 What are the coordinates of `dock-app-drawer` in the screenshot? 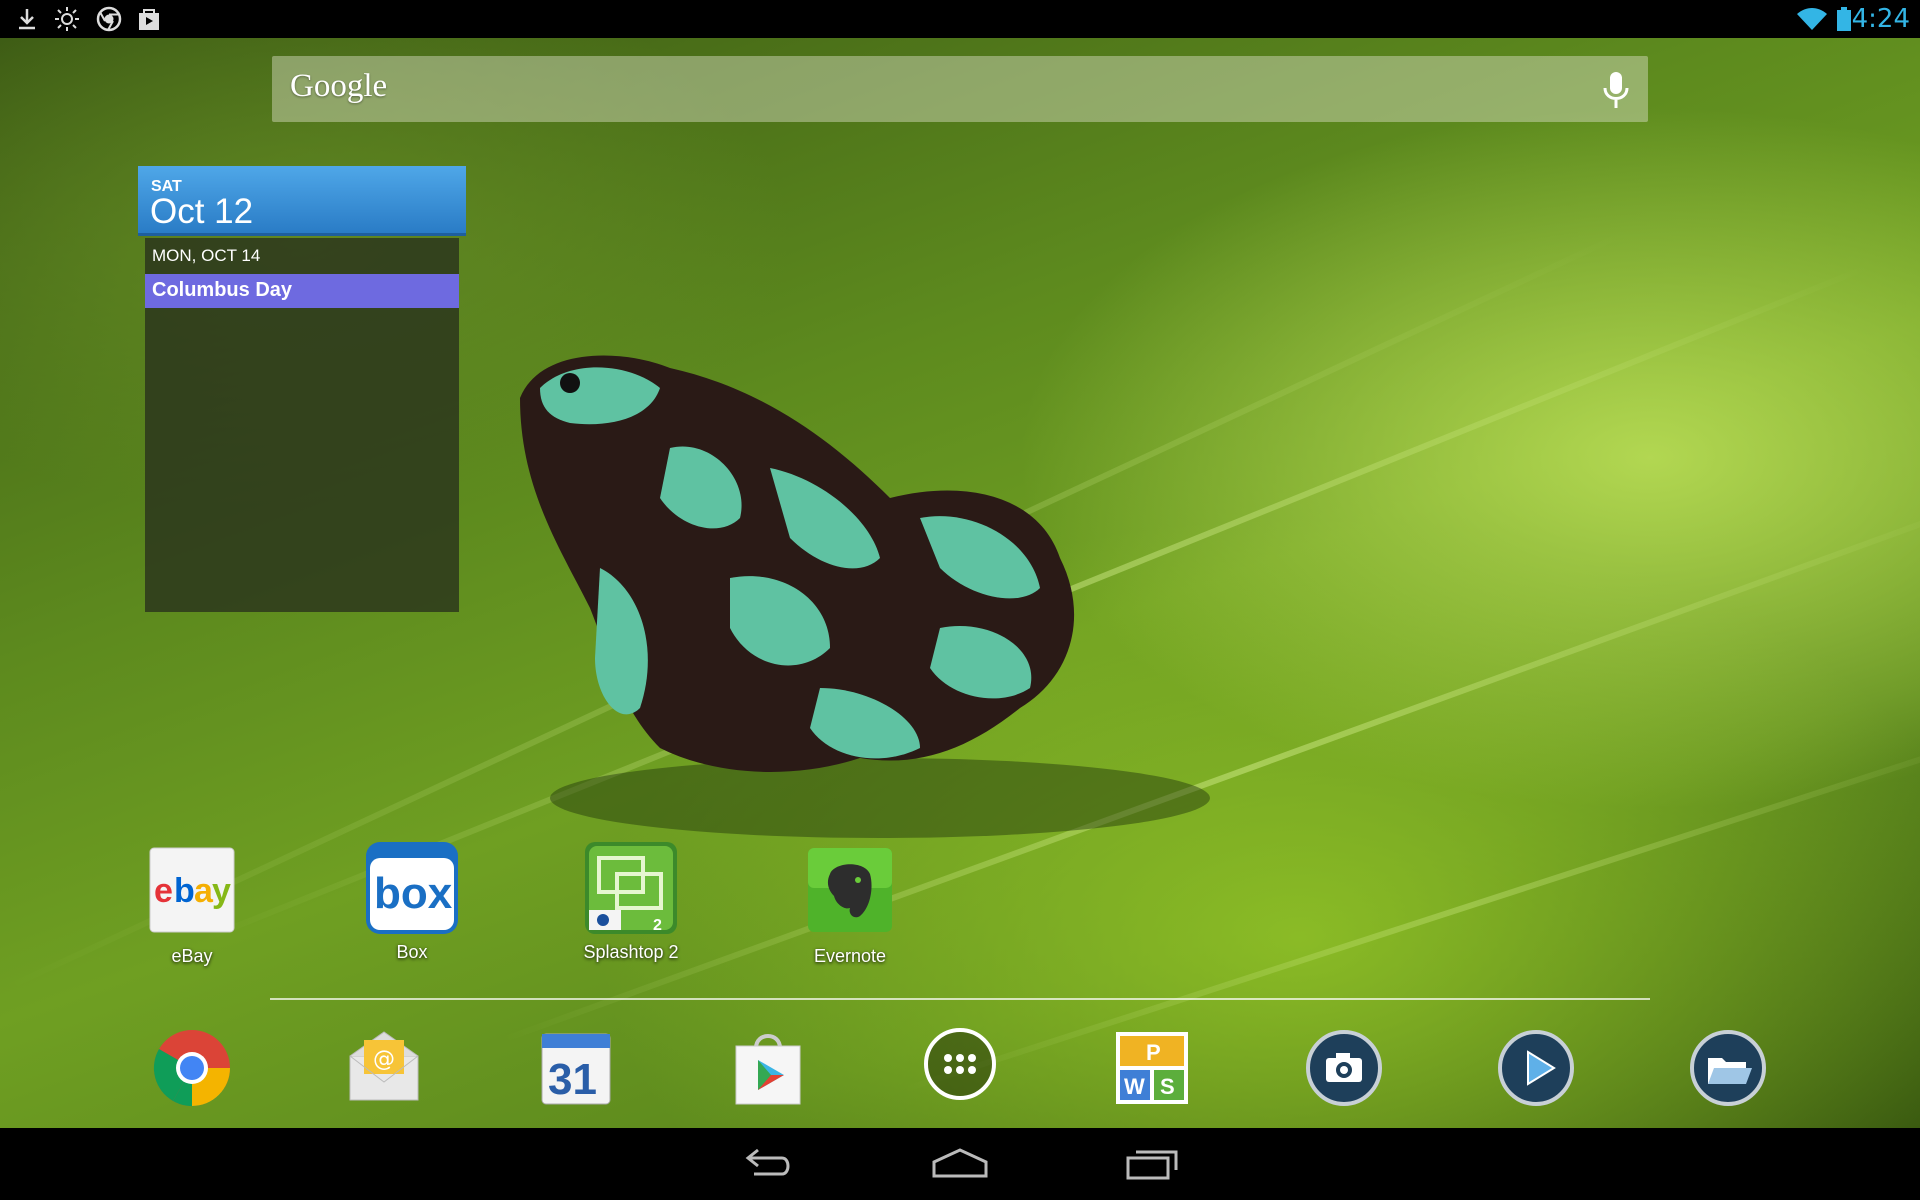 It's located at (960, 1068).